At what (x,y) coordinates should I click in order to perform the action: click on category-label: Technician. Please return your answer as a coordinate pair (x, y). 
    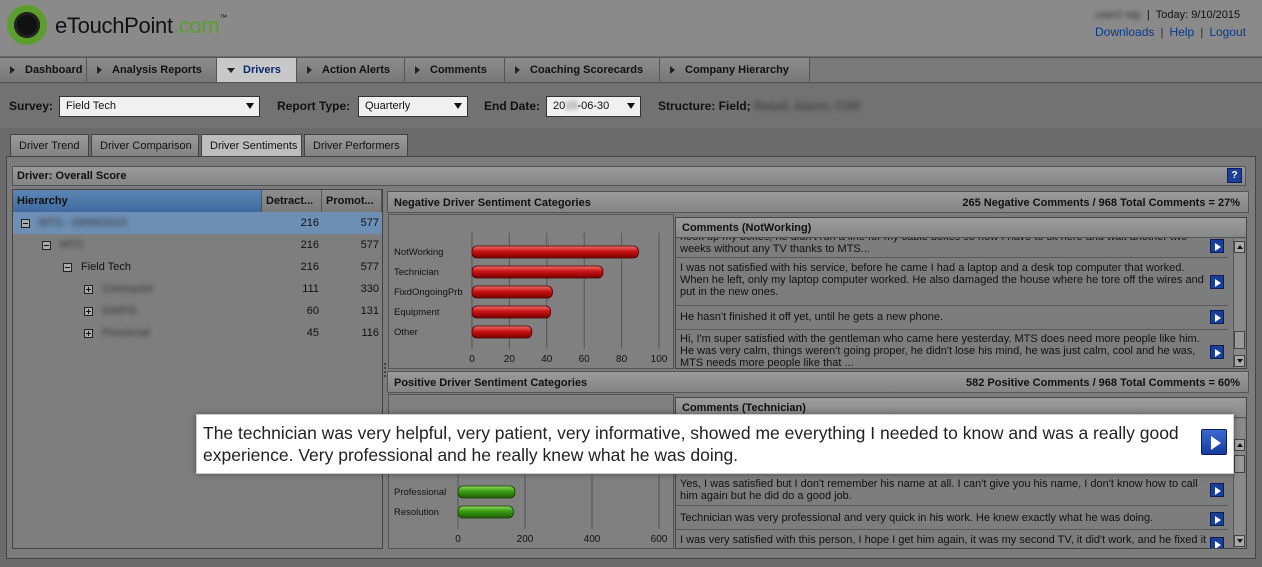
    Looking at the image, I should click on (416, 272).